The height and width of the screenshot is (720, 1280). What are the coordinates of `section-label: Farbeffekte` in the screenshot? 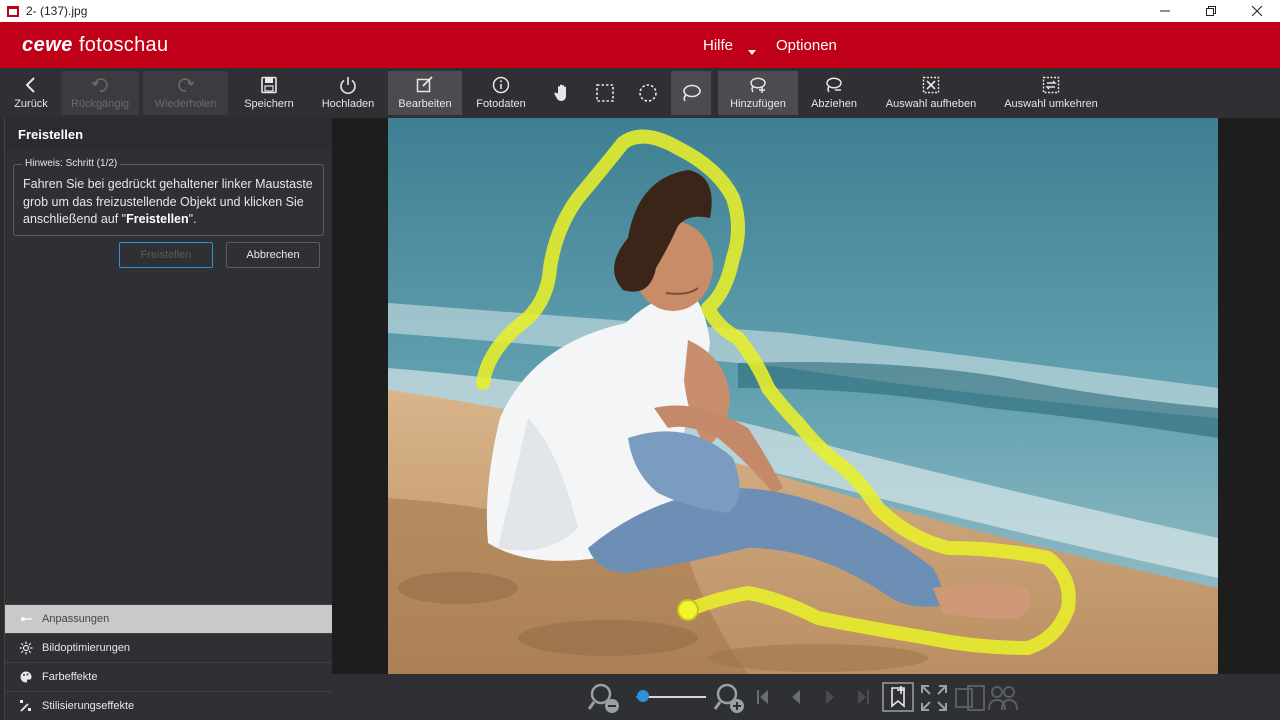 It's located at (70, 677).